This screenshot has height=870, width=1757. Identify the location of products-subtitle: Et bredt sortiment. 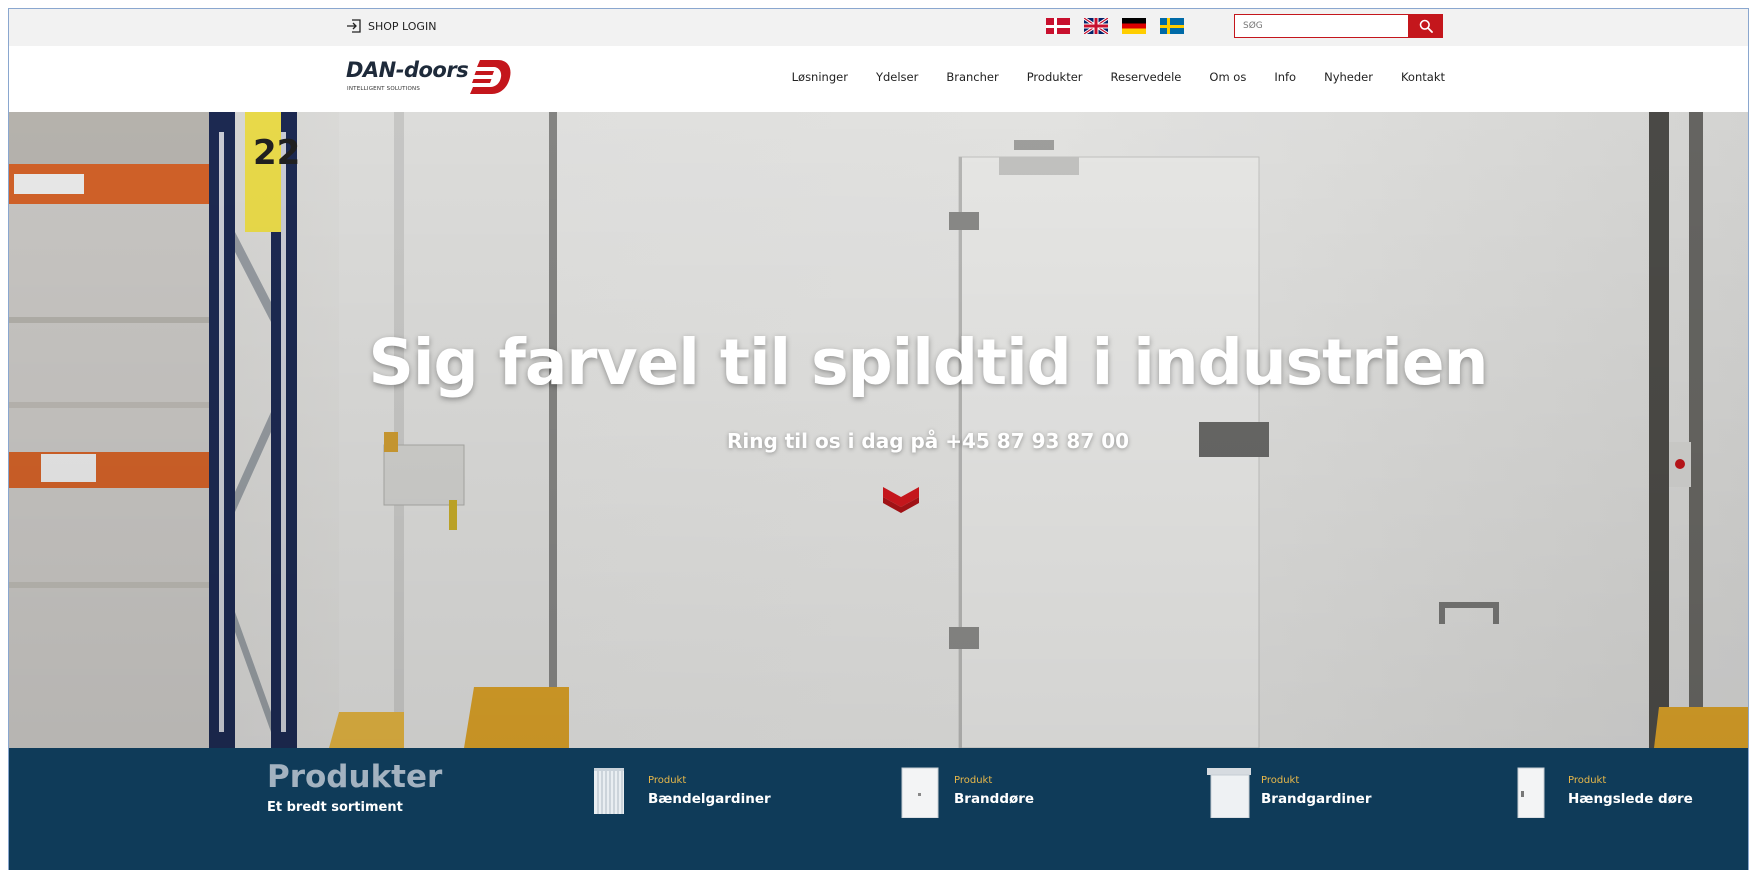
(335, 807).